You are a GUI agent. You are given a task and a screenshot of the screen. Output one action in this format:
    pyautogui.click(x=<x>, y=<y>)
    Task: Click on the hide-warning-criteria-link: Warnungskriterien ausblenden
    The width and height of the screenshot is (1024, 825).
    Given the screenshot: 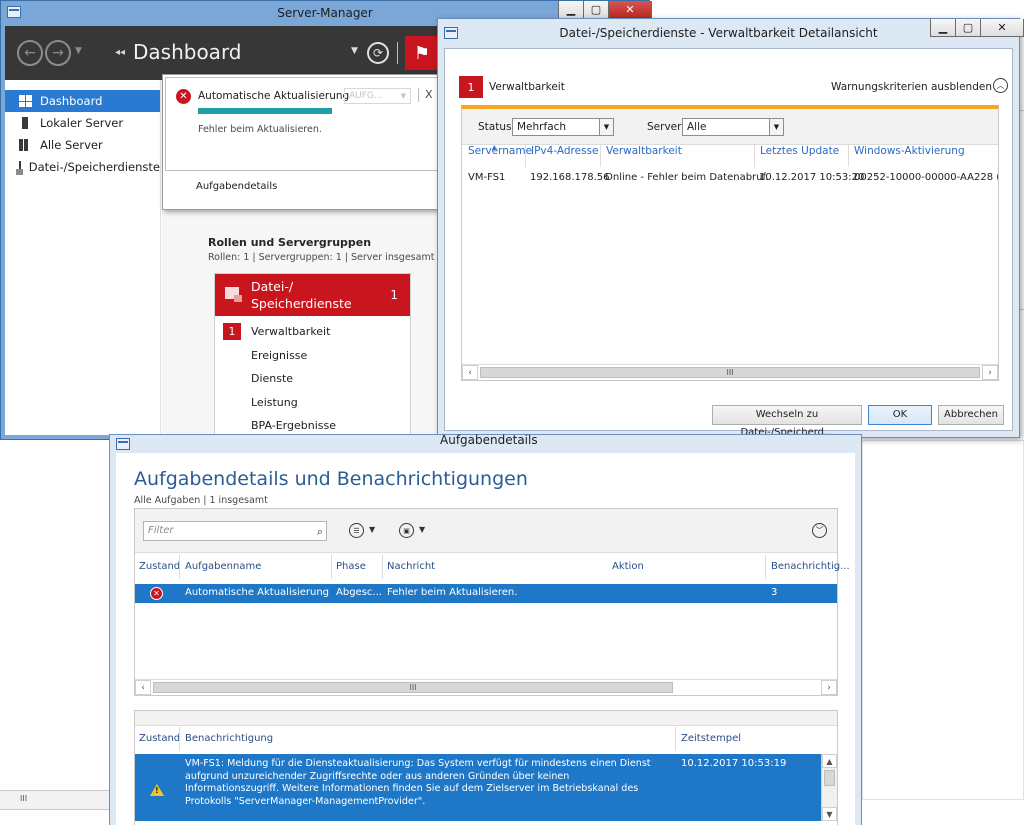 What is the action you would take?
    pyautogui.click(x=911, y=87)
    